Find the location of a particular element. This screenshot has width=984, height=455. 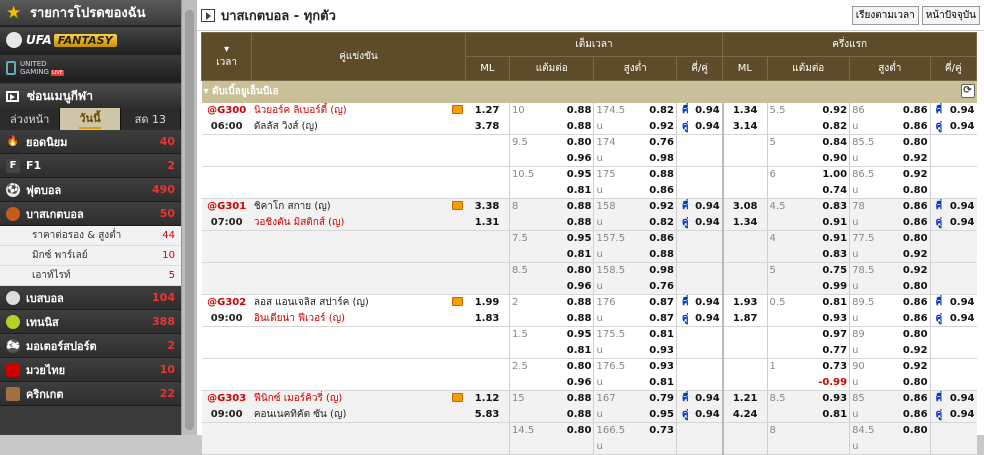

moneyline-odds: 5.83 is located at coordinates (487, 414).